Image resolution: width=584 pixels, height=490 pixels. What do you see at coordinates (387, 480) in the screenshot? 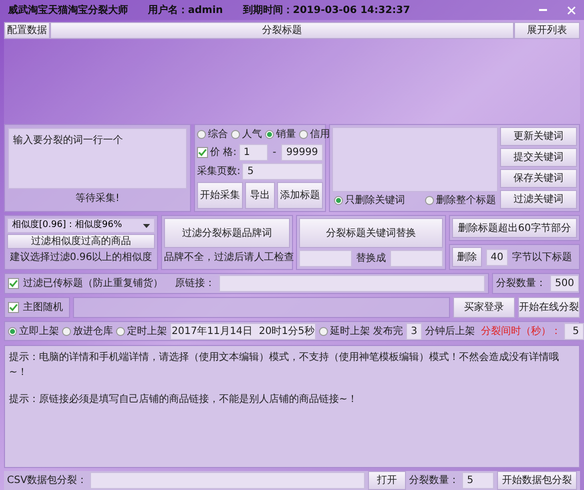
I see `open-button: 打开` at bounding box center [387, 480].